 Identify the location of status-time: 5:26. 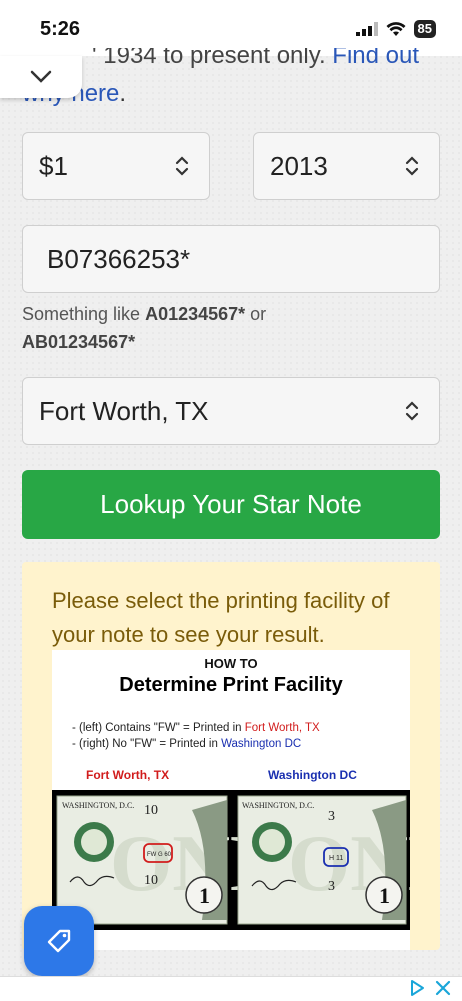
(60, 29).